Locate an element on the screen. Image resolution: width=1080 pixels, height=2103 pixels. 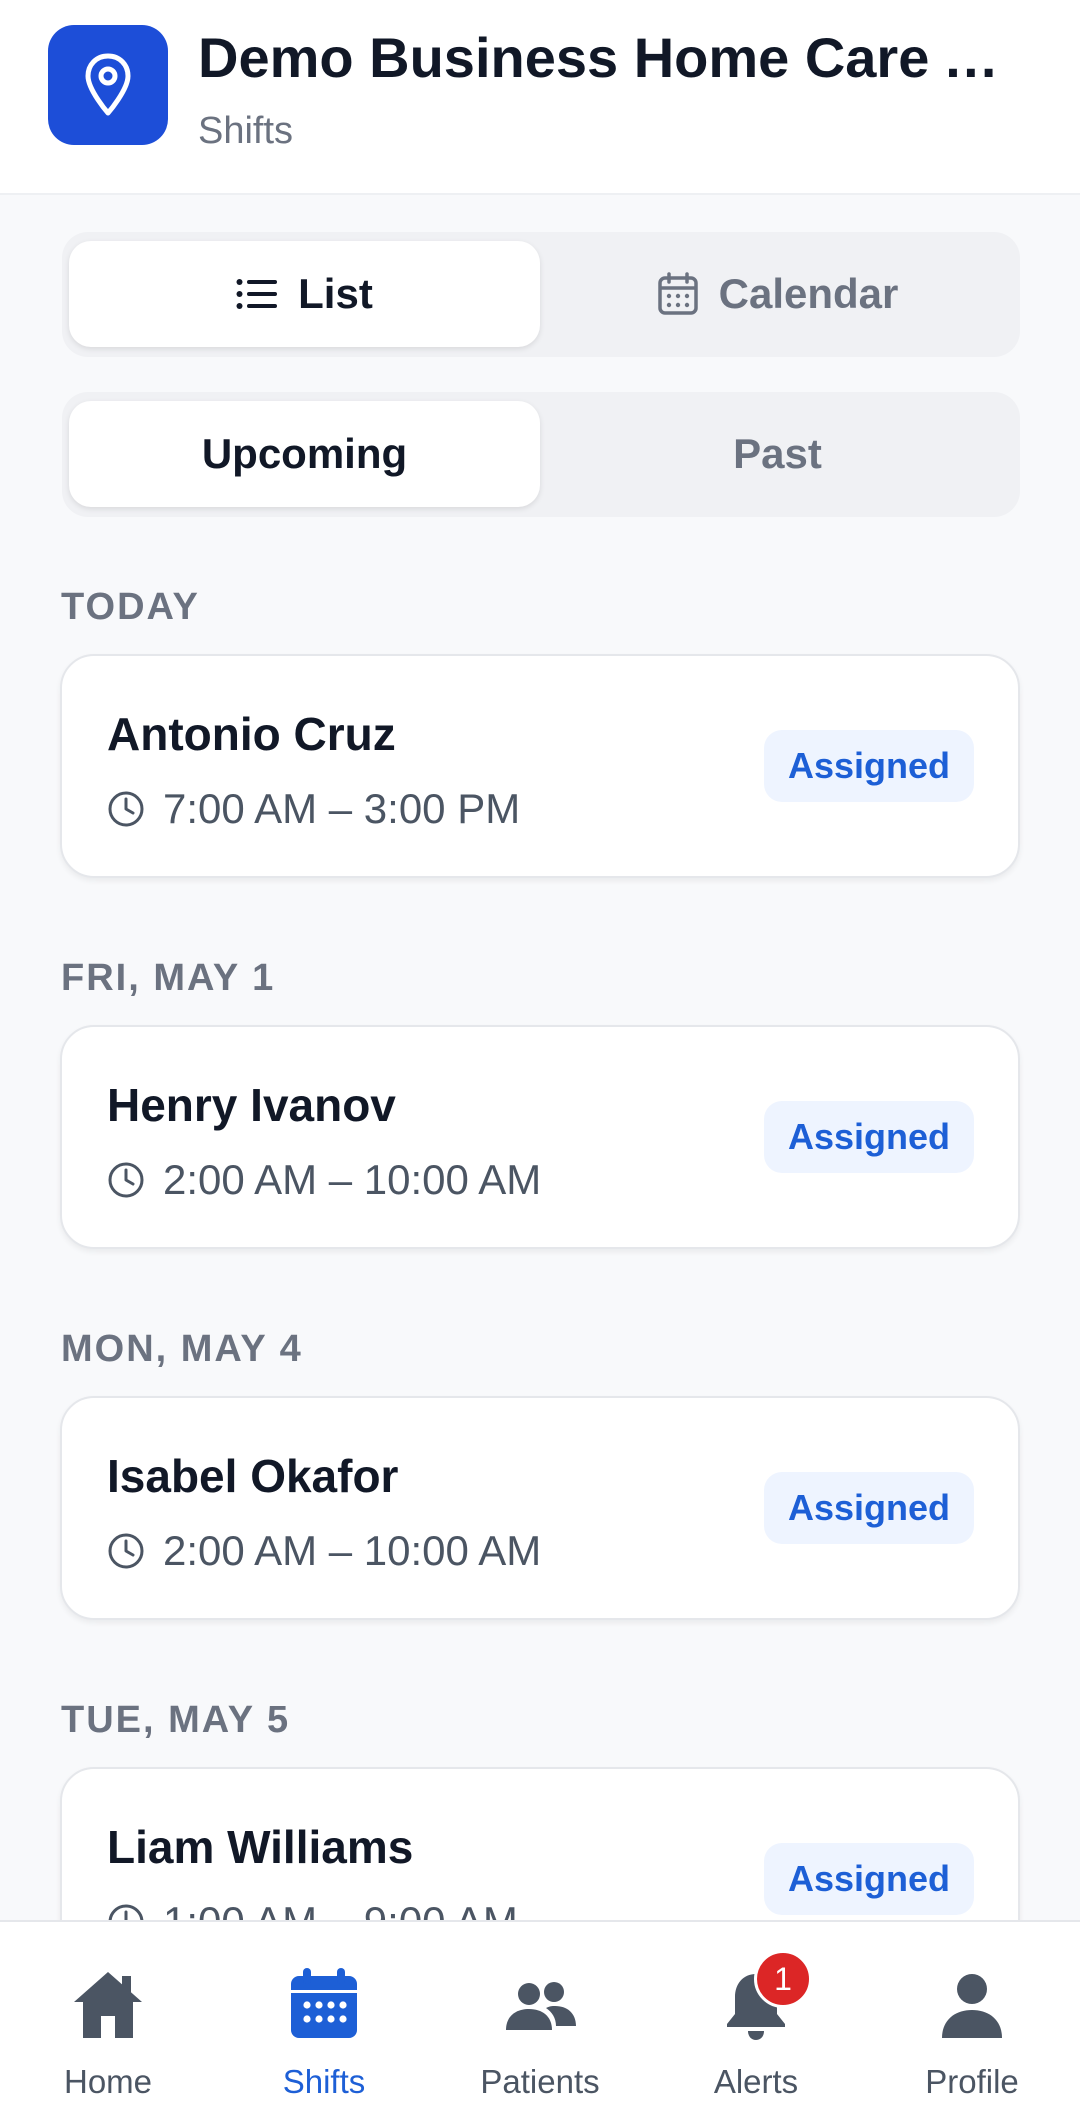
page-subtitle: Shifts is located at coordinates (246, 131).